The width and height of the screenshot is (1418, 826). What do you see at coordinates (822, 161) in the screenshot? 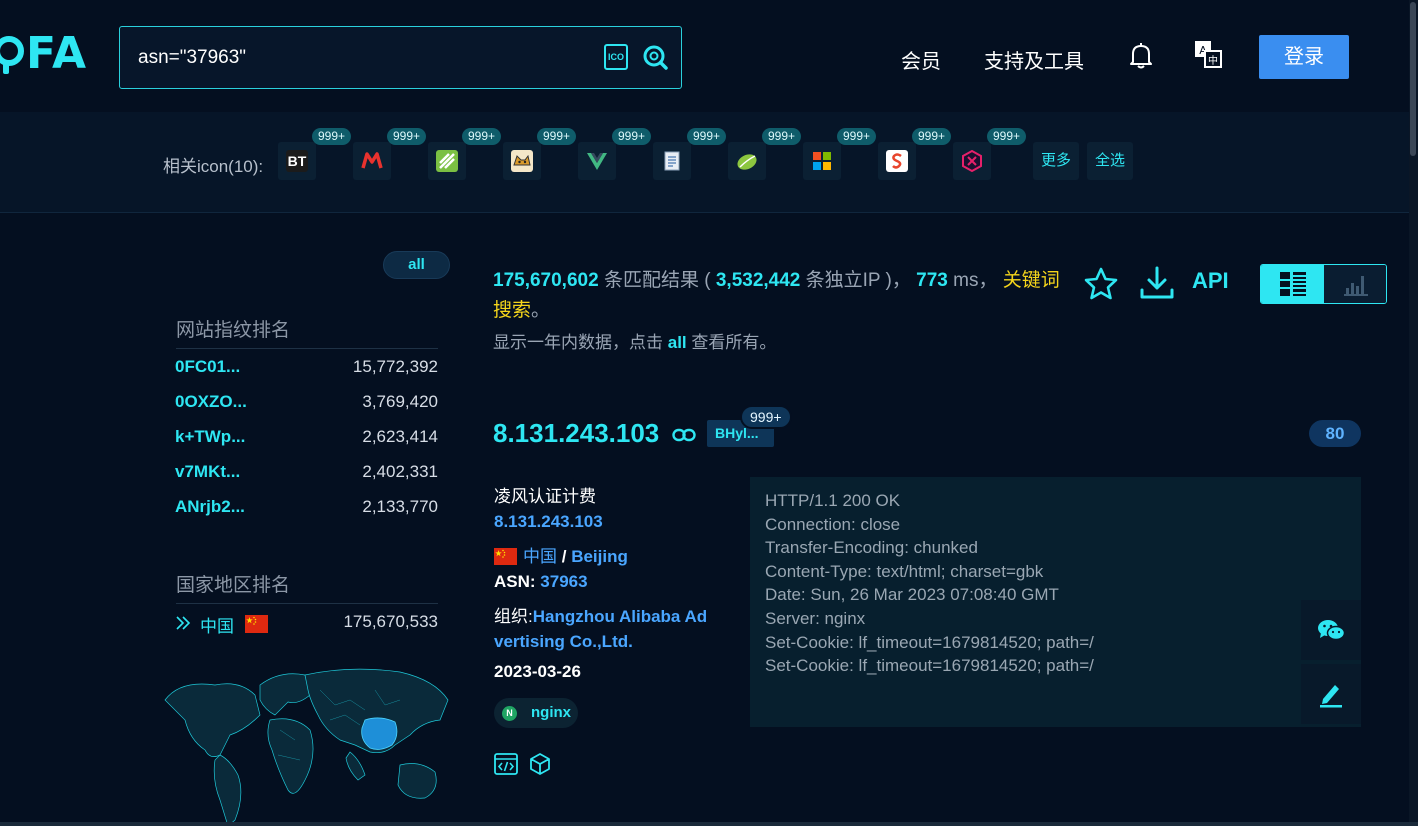
I see `color-squares-icon` at bounding box center [822, 161].